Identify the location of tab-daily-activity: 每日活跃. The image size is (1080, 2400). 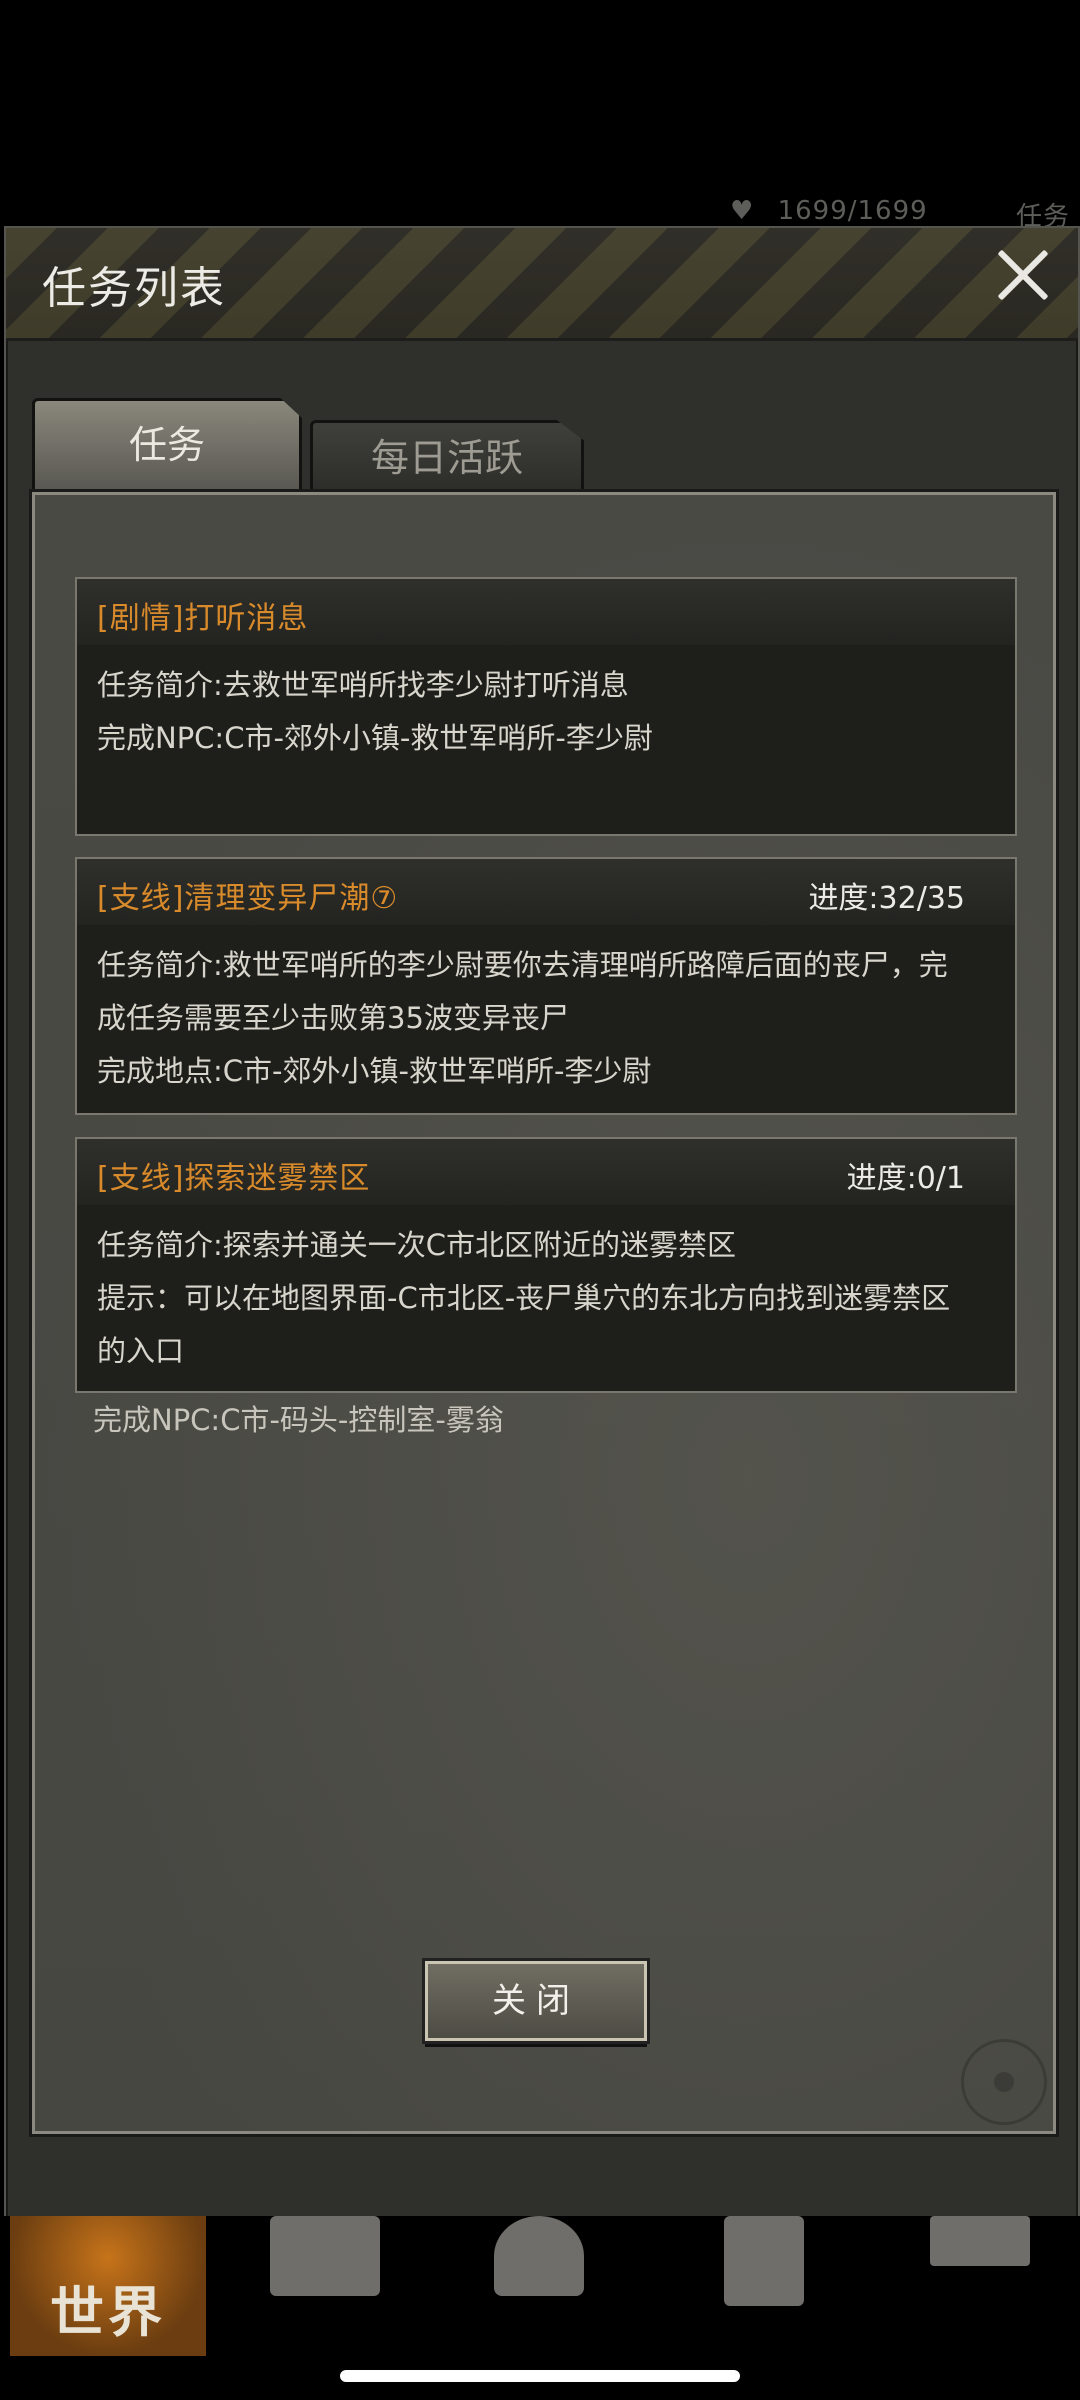
(447, 456).